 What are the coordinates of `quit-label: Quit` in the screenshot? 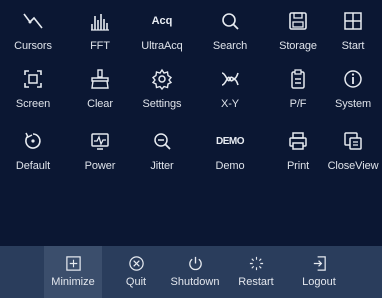 It's located at (136, 282).